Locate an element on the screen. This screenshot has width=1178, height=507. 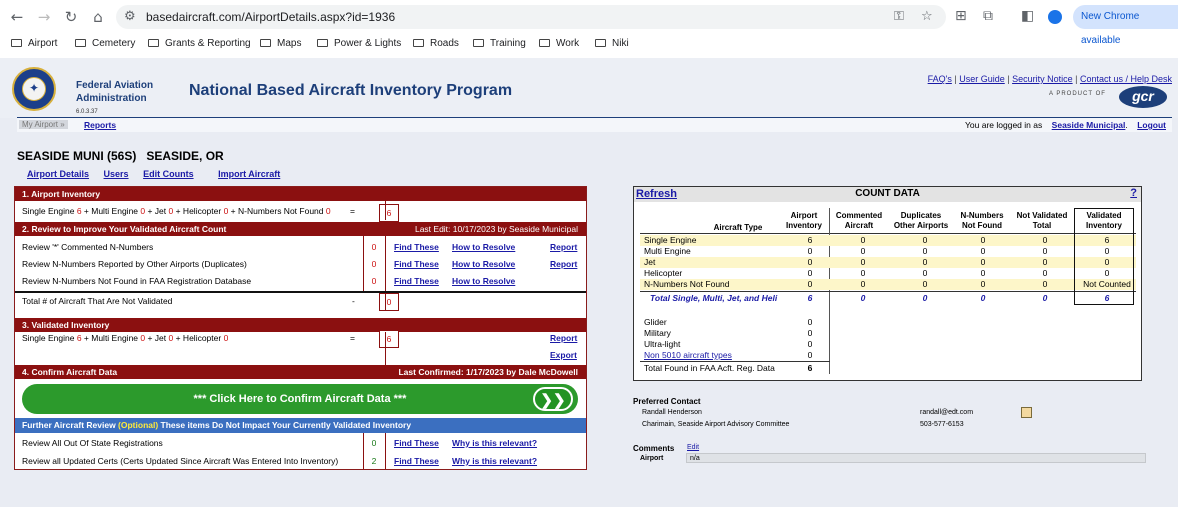
seal-center: ✦ is located at coordinates (34, 89).